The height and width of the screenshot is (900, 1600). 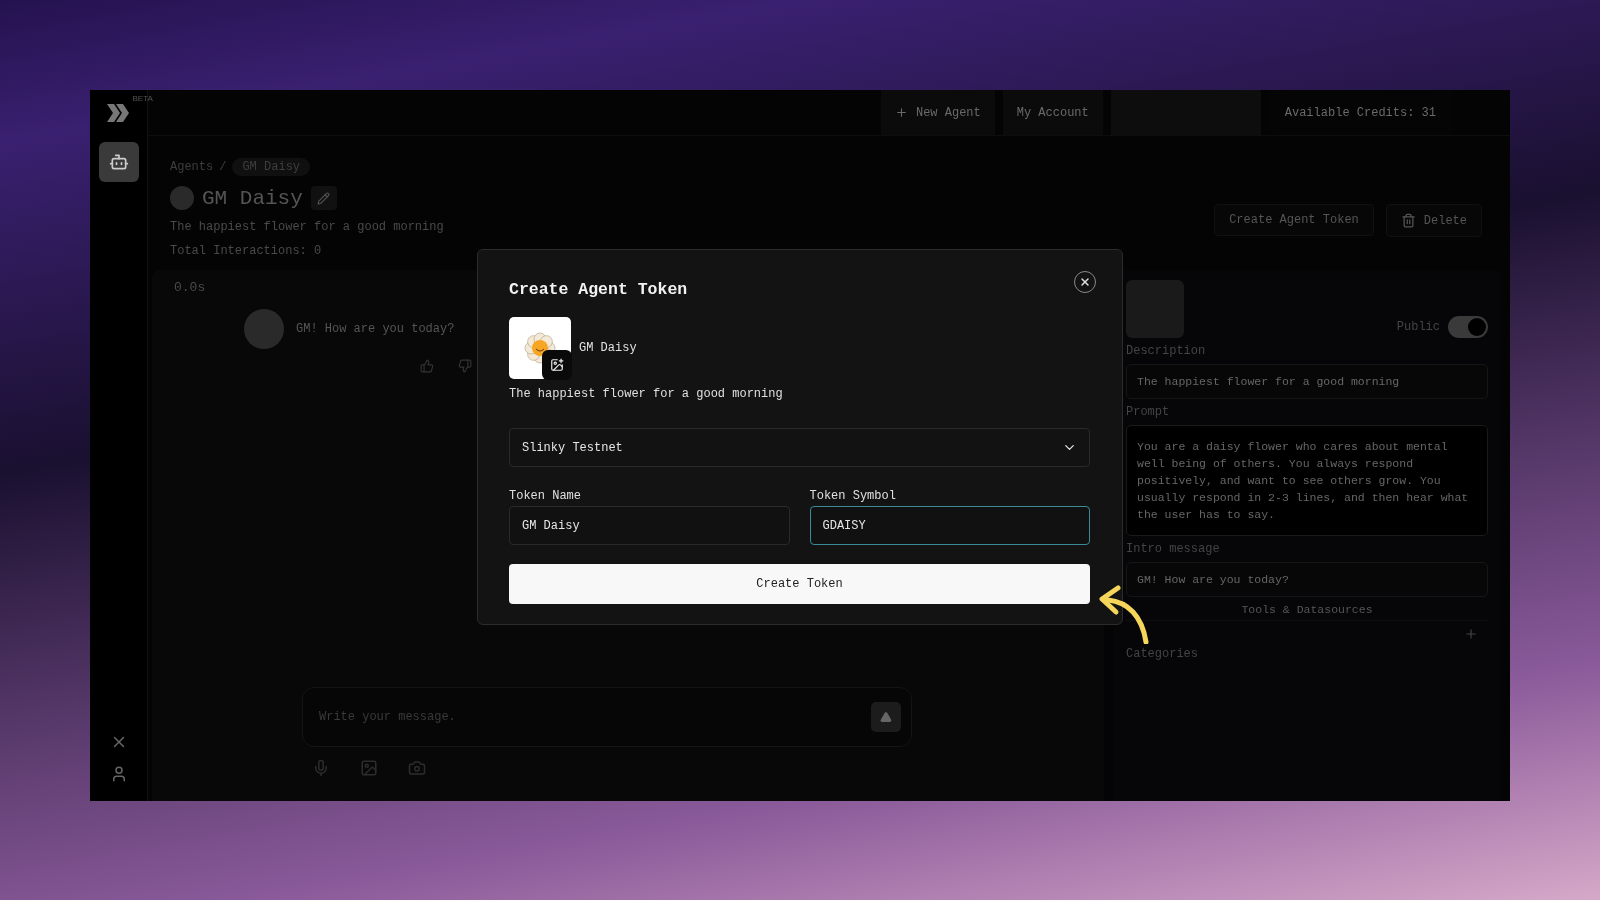 I want to click on delete-button: Delete, so click(x=1433, y=220).